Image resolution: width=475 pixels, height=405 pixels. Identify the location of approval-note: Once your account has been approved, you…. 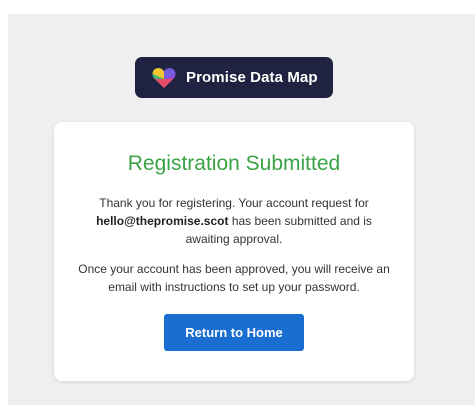
(234, 278).